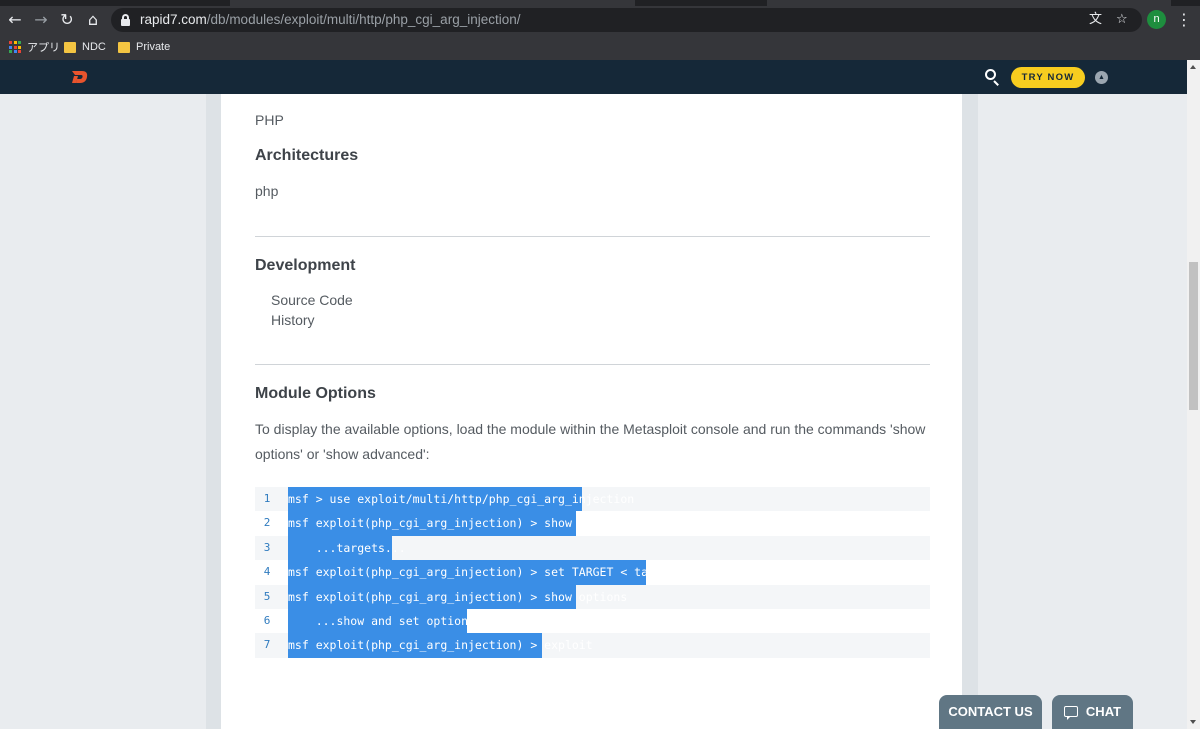  Describe the element at coordinates (67, 20) in the screenshot. I see `reload-icon: ↻` at that location.